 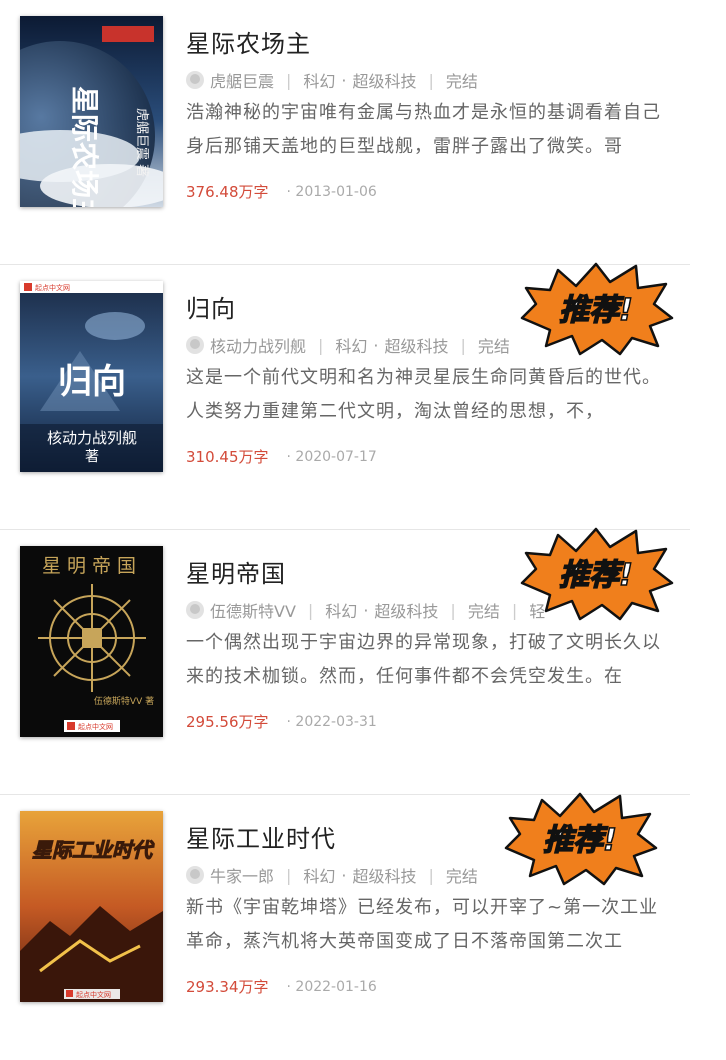 What do you see at coordinates (281, 721) in the screenshot?
I see `book-stats: 295.56万字 · 2022-03-31` at bounding box center [281, 721].